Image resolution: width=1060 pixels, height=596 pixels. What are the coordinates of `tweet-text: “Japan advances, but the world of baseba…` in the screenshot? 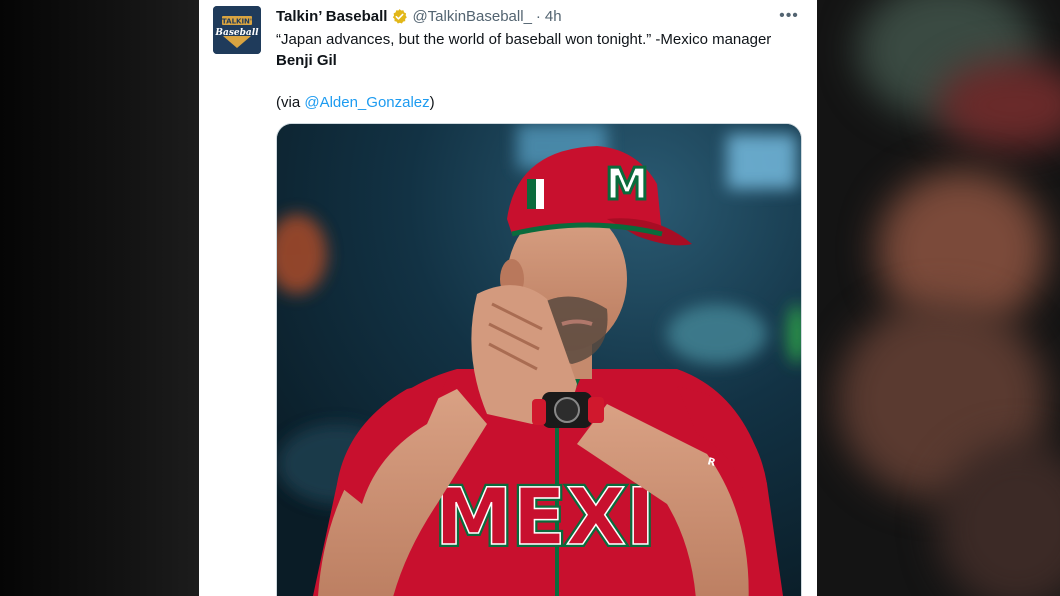 It's located at (526, 71).